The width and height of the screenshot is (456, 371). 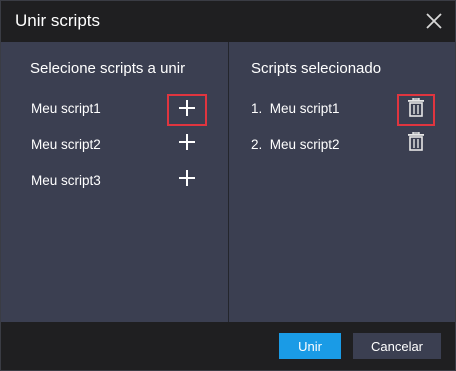 I want to click on script-label: 2. Meu script2, so click(x=295, y=144).